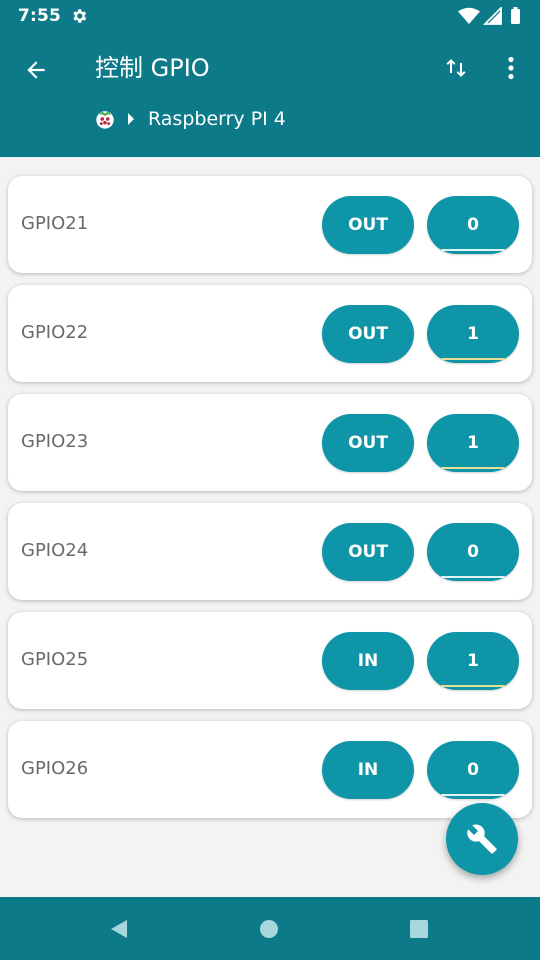  What do you see at coordinates (270, 551) in the screenshot?
I see `gpio-card: GPIO24 OUT 0` at bounding box center [270, 551].